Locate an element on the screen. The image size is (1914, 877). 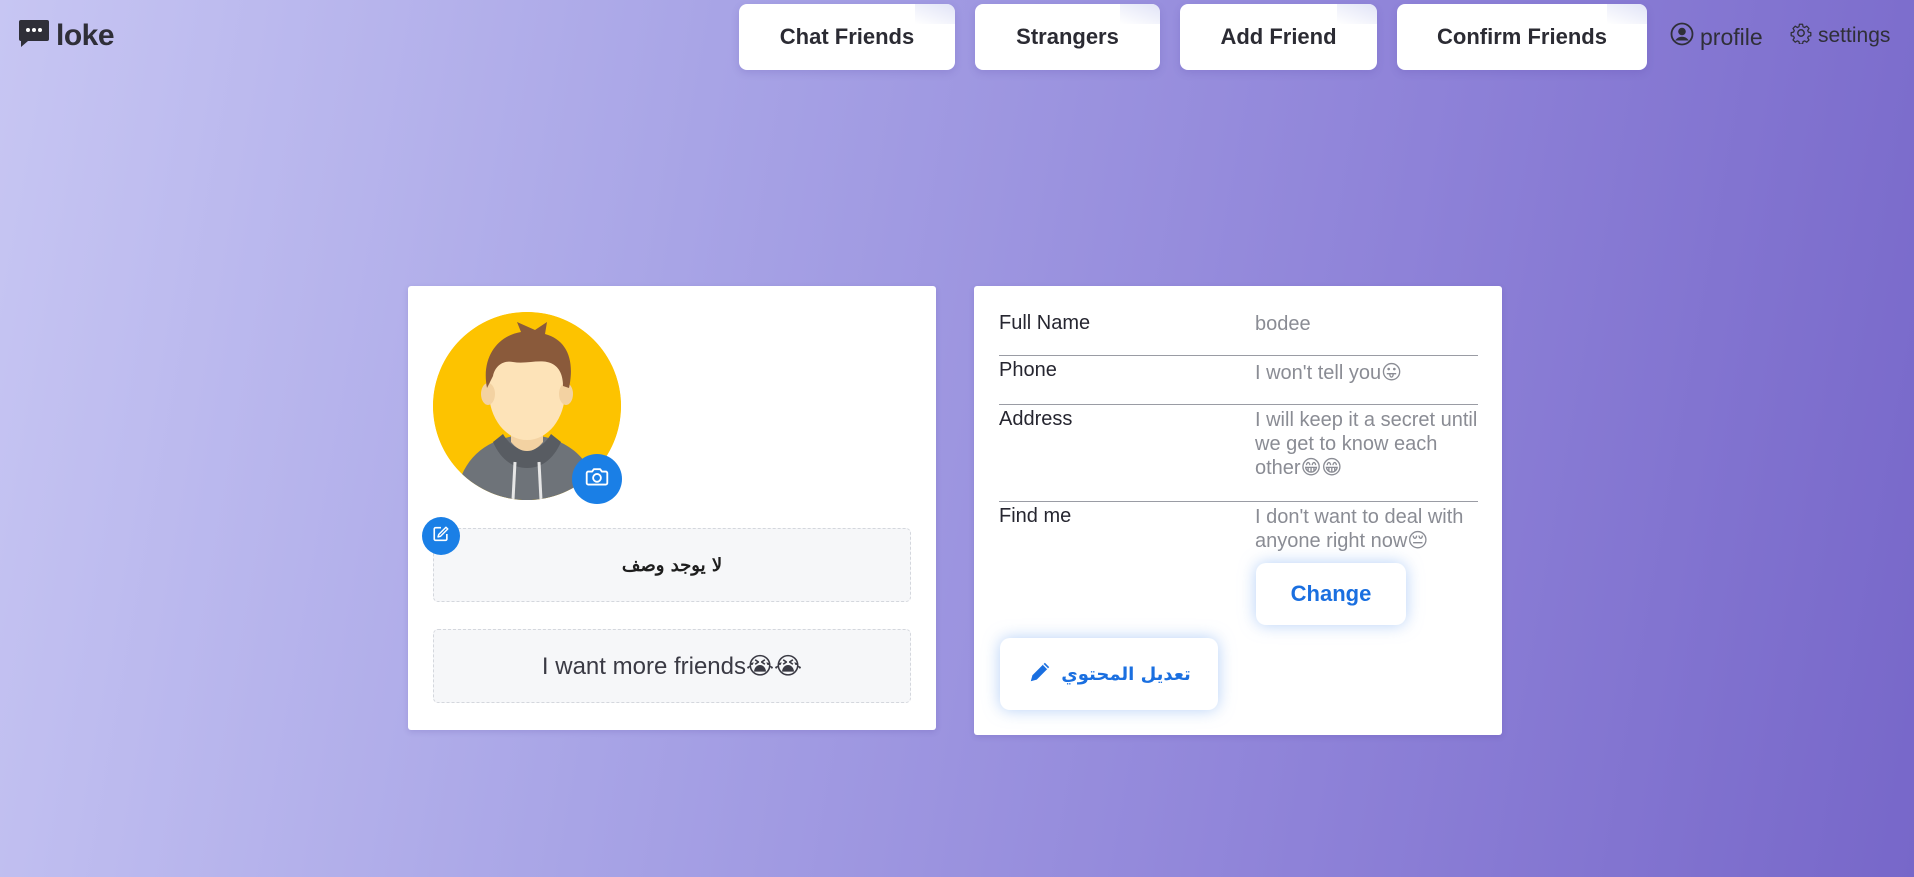
edit-content-label: تعديل المحتوي is located at coordinates (1126, 674).